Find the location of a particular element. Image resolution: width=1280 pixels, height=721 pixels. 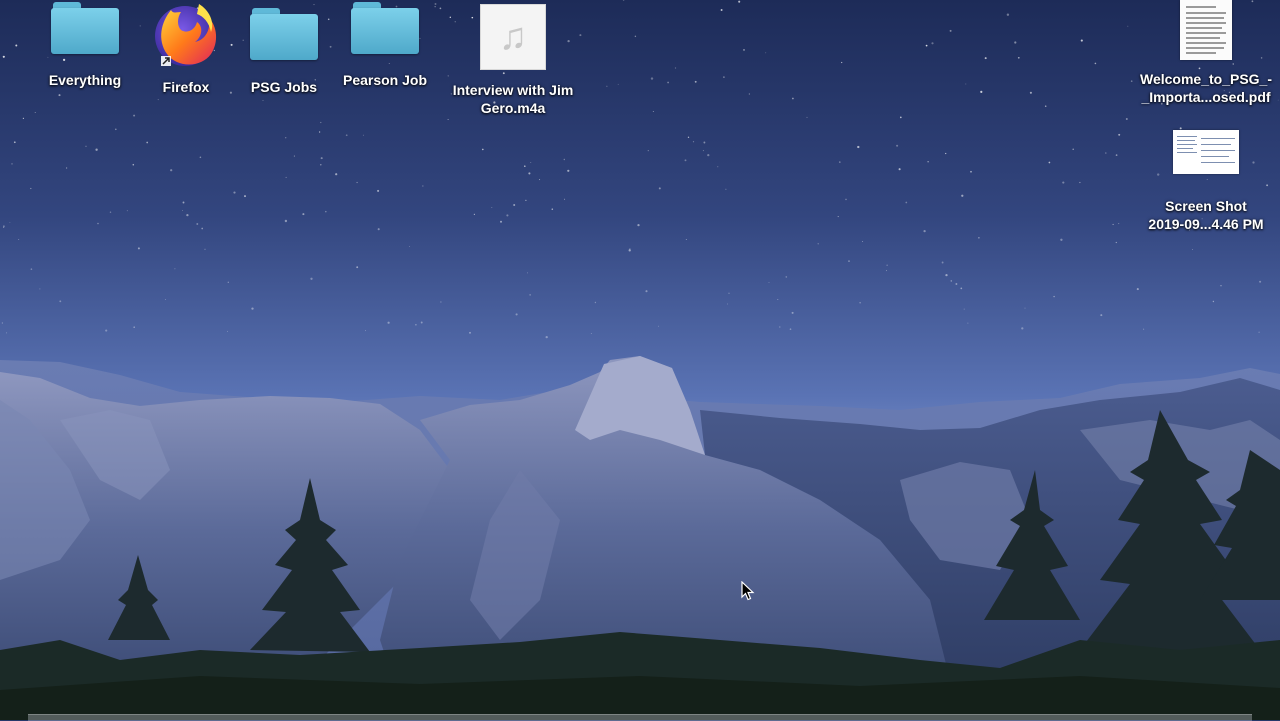

desktop-icon-firefox: Firefox is located at coordinates (186, 48).